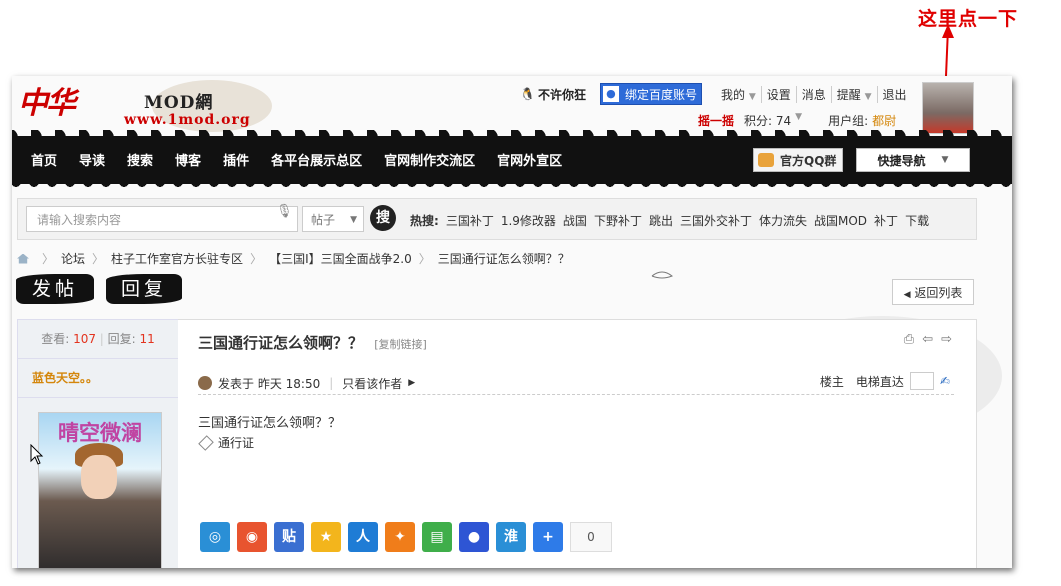 The image size is (1061, 586). What do you see at coordinates (98, 339) in the screenshot?
I see `thread-stats: 查看: 107 | 回复: 11` at bounding box center [98, 339].